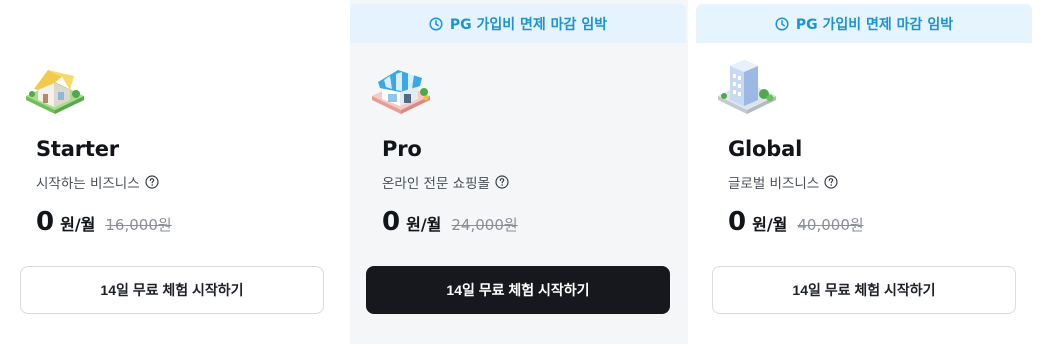 Image resolution: width=1040 pixels, height=344 pixels. What do you see at coordinates (401, 86) in the screenshot?
I see `store-icon` at bounding box center [401, 86].